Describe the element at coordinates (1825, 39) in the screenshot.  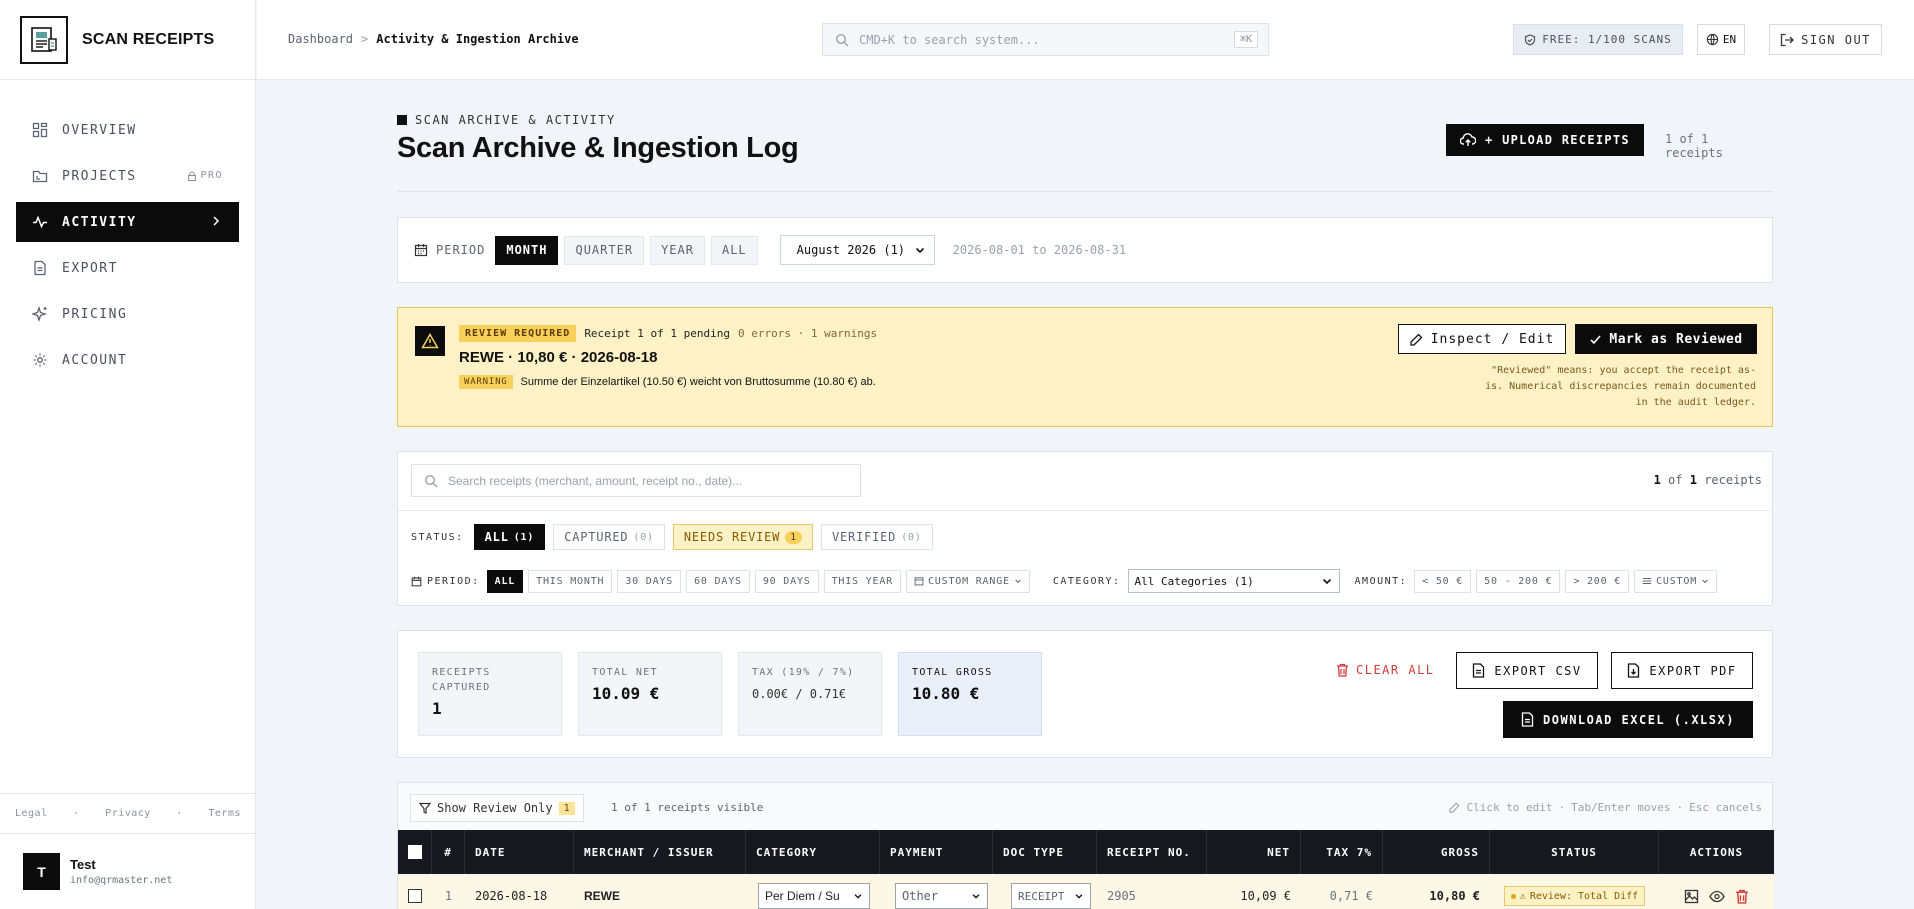
I see `sign-out-button: SIGN OUT` at that location.